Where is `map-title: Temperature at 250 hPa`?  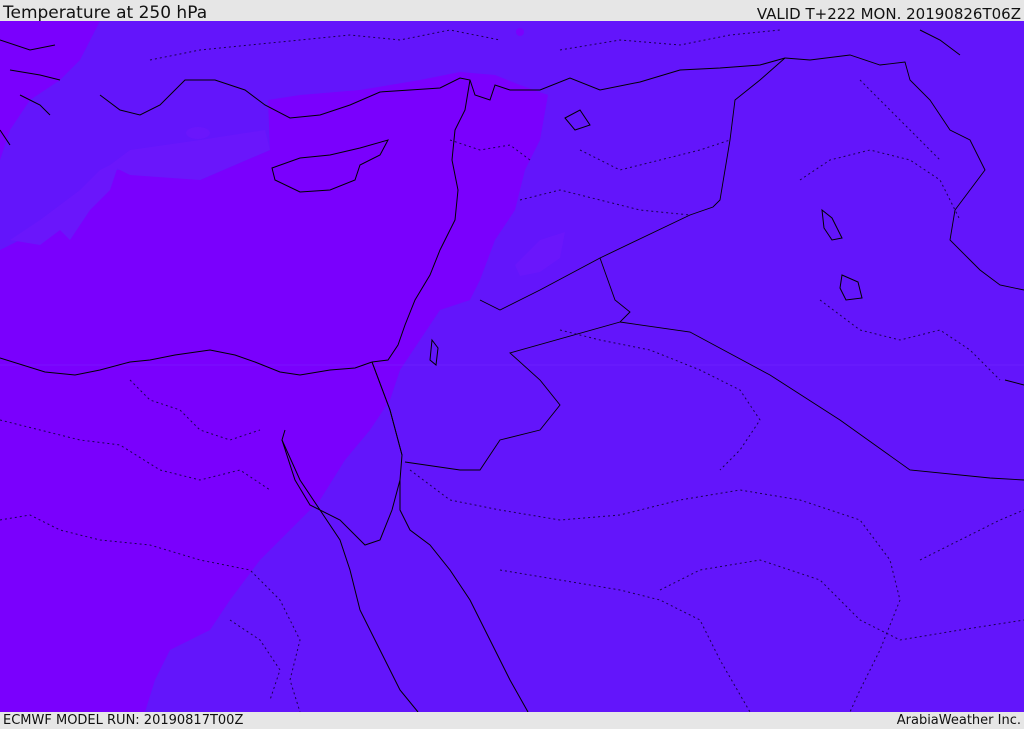
map-title: Temperature at 250 hPa is located at coordinates (105, 13).